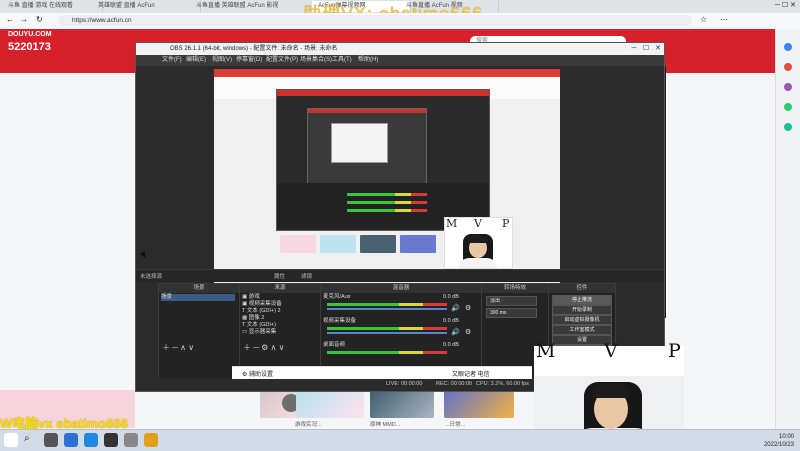  I want to click on settings-button: 设置, so click(582, 340).